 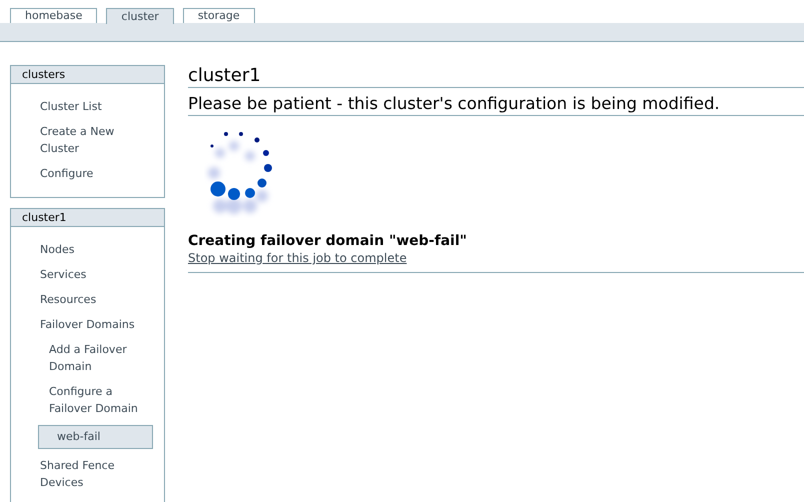 I want to click on sidebar-link: Cluster List, so click(x=87, y=106).